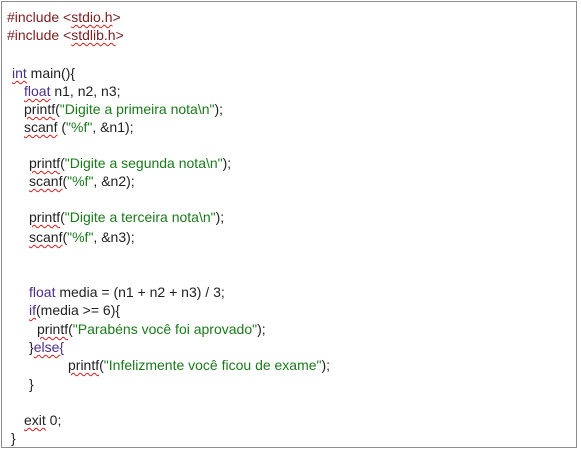 This screenshot has width=581, height=452. I want to click on code-line: printf("Digite a segunda nota\n");, so click(130, 163).